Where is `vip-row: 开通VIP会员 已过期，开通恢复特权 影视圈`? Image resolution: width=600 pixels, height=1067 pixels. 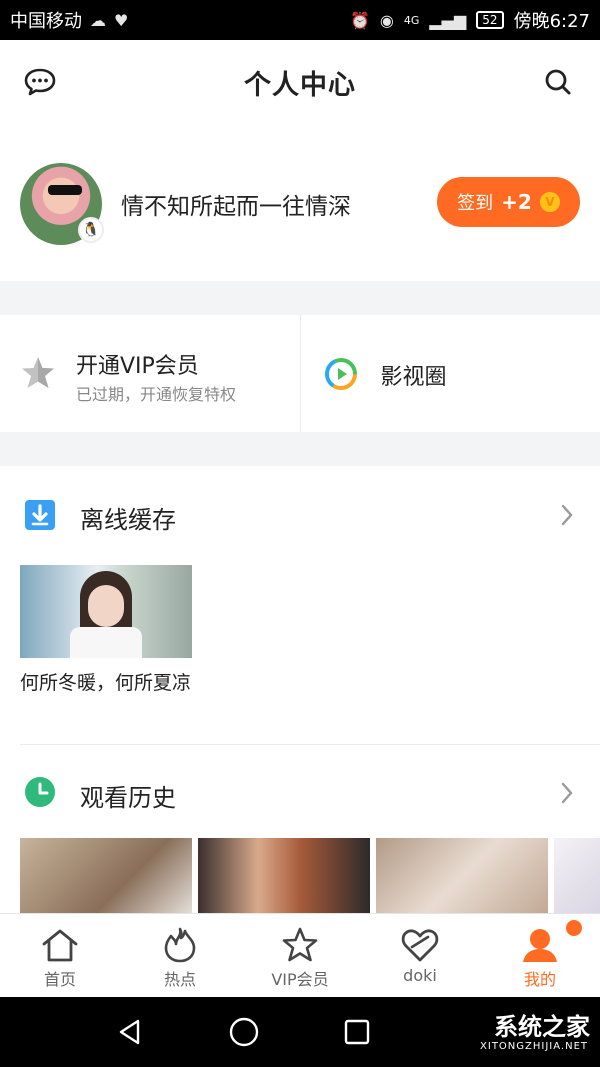 vip-row: 开通VIP会员 已过期，开通恢复特权 影视圈 is located at coordinates (300, 373).